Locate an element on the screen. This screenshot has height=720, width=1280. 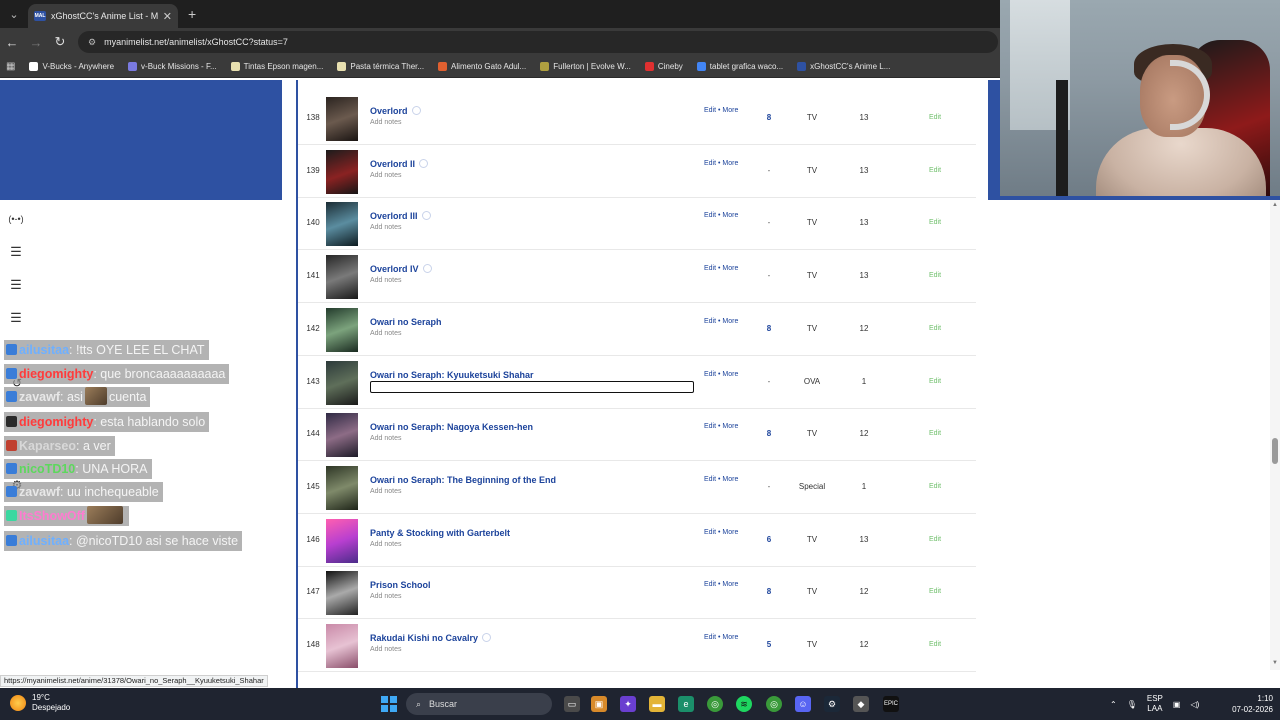
clock: 1:10 07-02-2026 is located at coordinates (1249, 704).